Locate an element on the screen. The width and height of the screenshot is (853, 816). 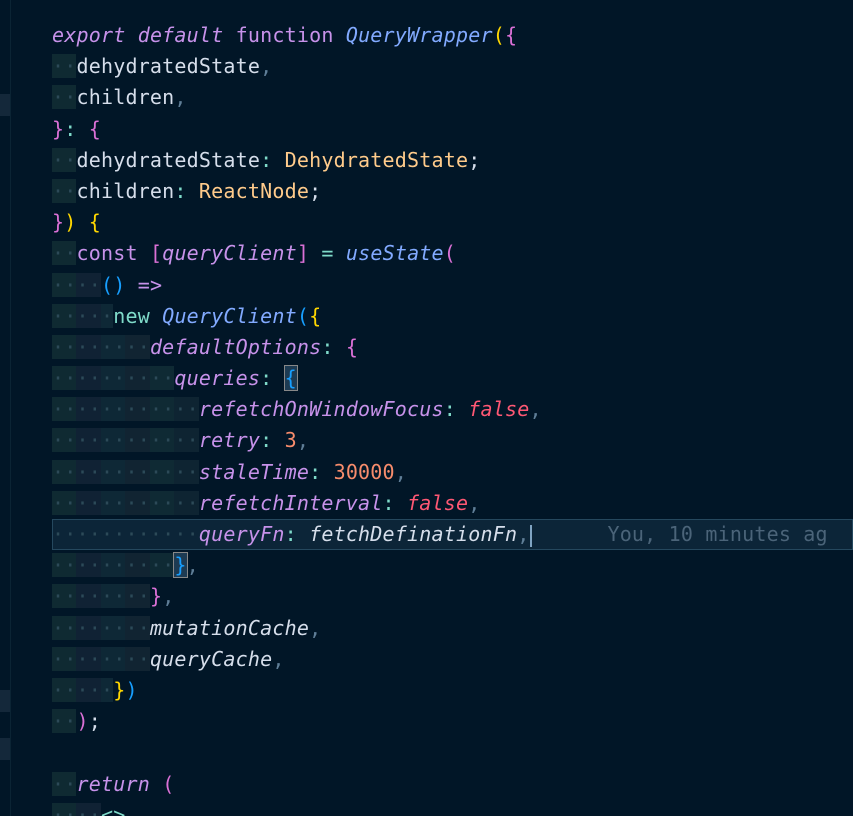
code-line: ··dehydratedState: DehydratedState; is located at coordinates (452, 160).